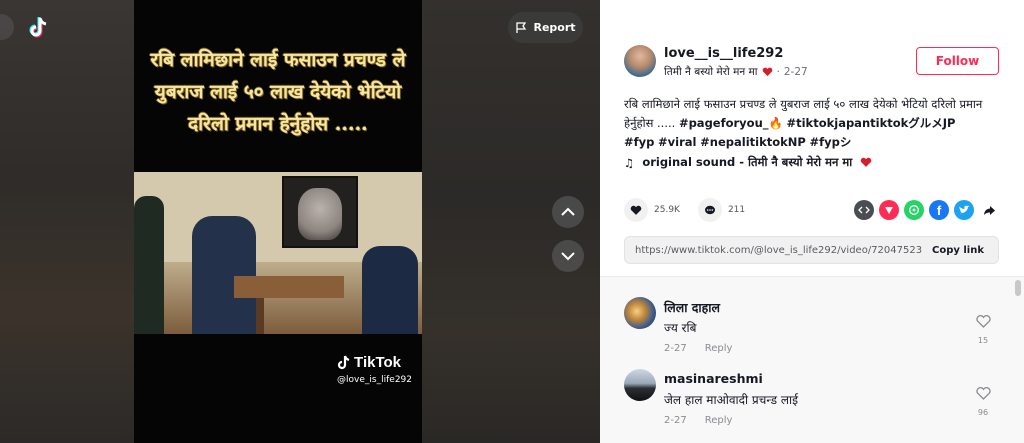 Image resolution: width=1024 pixels, height=443 pixels. I want to click on next-video-button, so click(568, 256).